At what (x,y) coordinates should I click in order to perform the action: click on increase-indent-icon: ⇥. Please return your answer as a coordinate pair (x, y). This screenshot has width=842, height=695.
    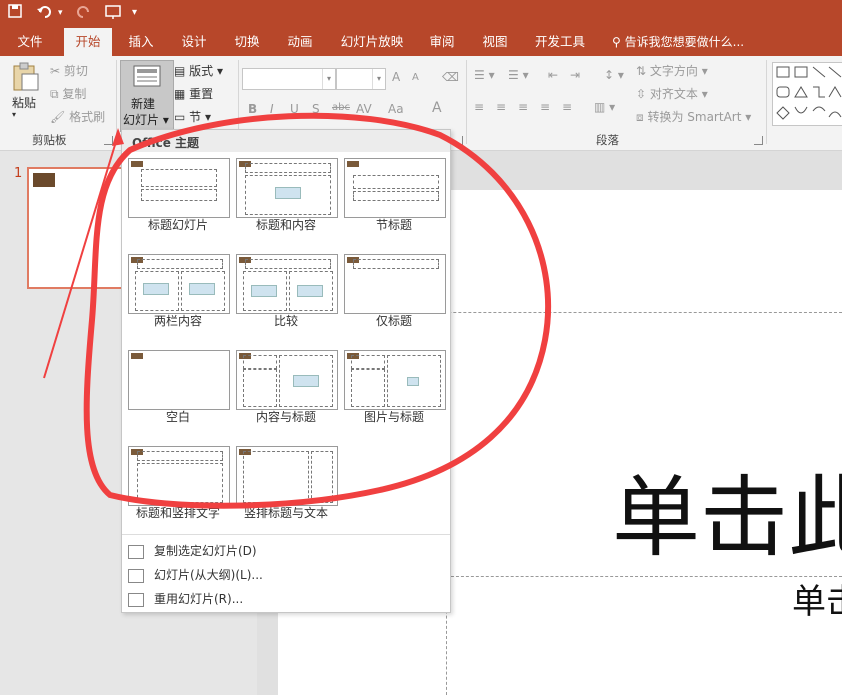
    Looking at the image, I should click on (575, 75).